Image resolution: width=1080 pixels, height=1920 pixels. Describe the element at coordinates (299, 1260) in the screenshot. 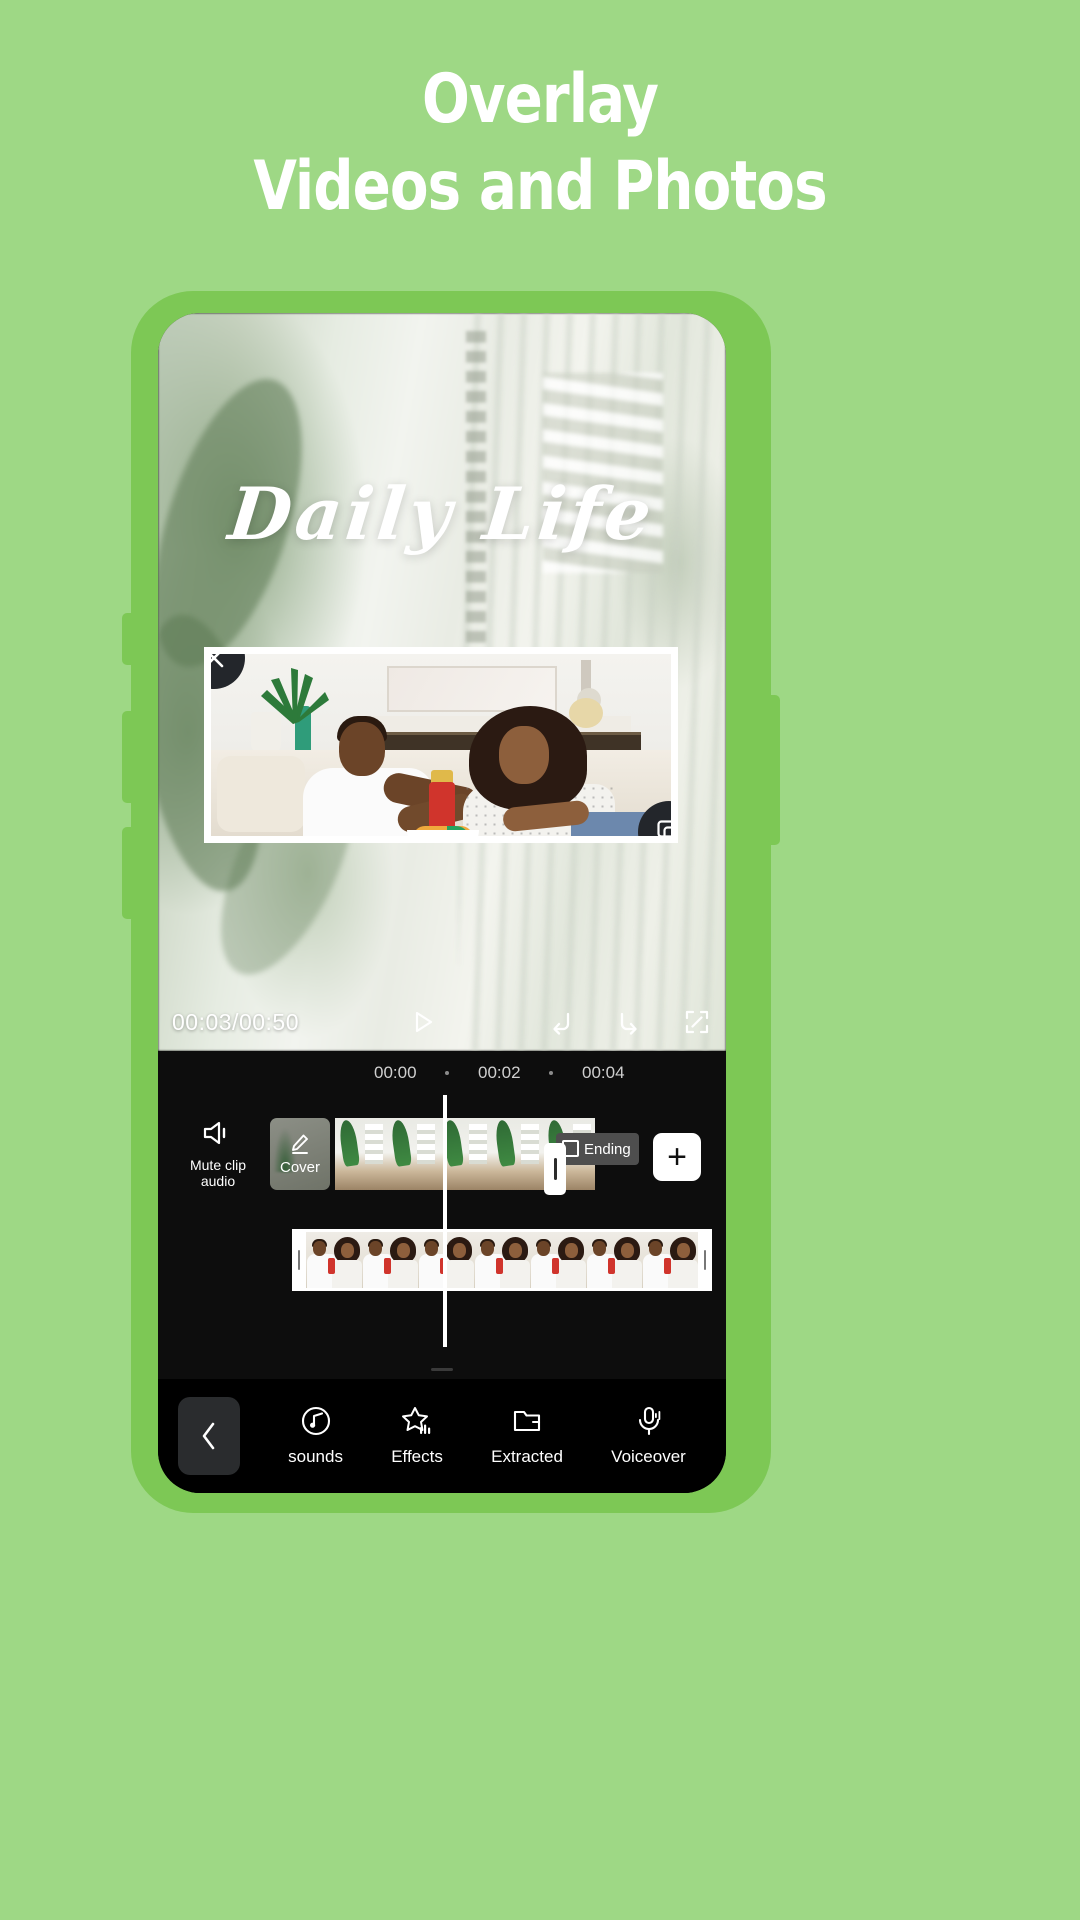

I see `overlay-trim-handle-left` at that location.